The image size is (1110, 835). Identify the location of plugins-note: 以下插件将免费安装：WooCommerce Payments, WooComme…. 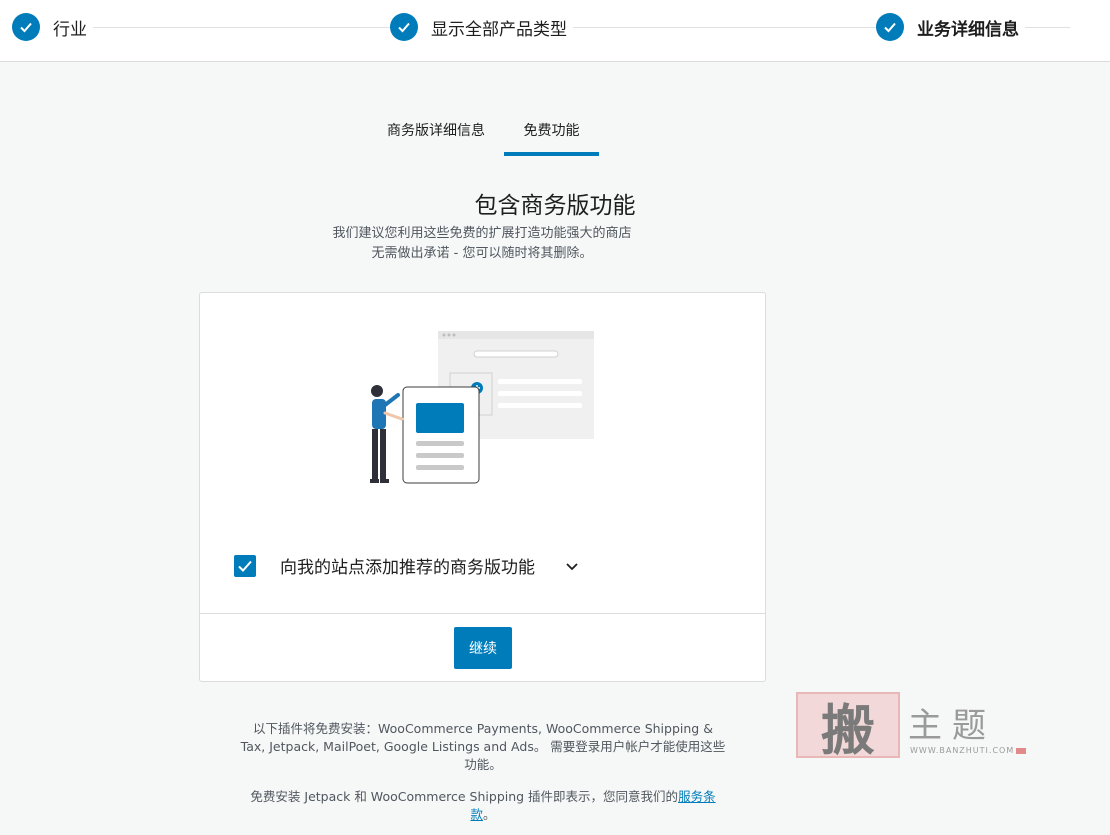
(483, 746).